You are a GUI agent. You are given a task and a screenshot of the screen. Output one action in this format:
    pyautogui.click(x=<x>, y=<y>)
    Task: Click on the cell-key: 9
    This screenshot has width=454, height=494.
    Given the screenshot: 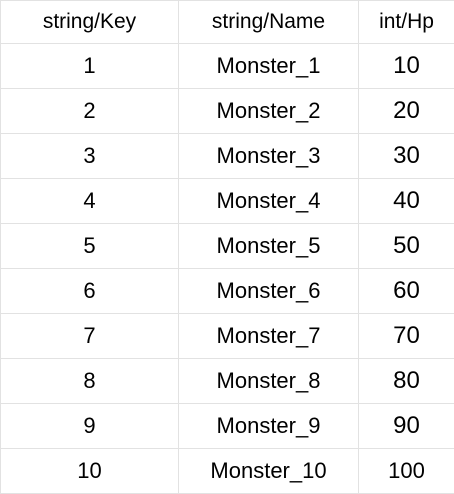 What is the action you would take?
    pyautogui.click(x=90, y=426)
    